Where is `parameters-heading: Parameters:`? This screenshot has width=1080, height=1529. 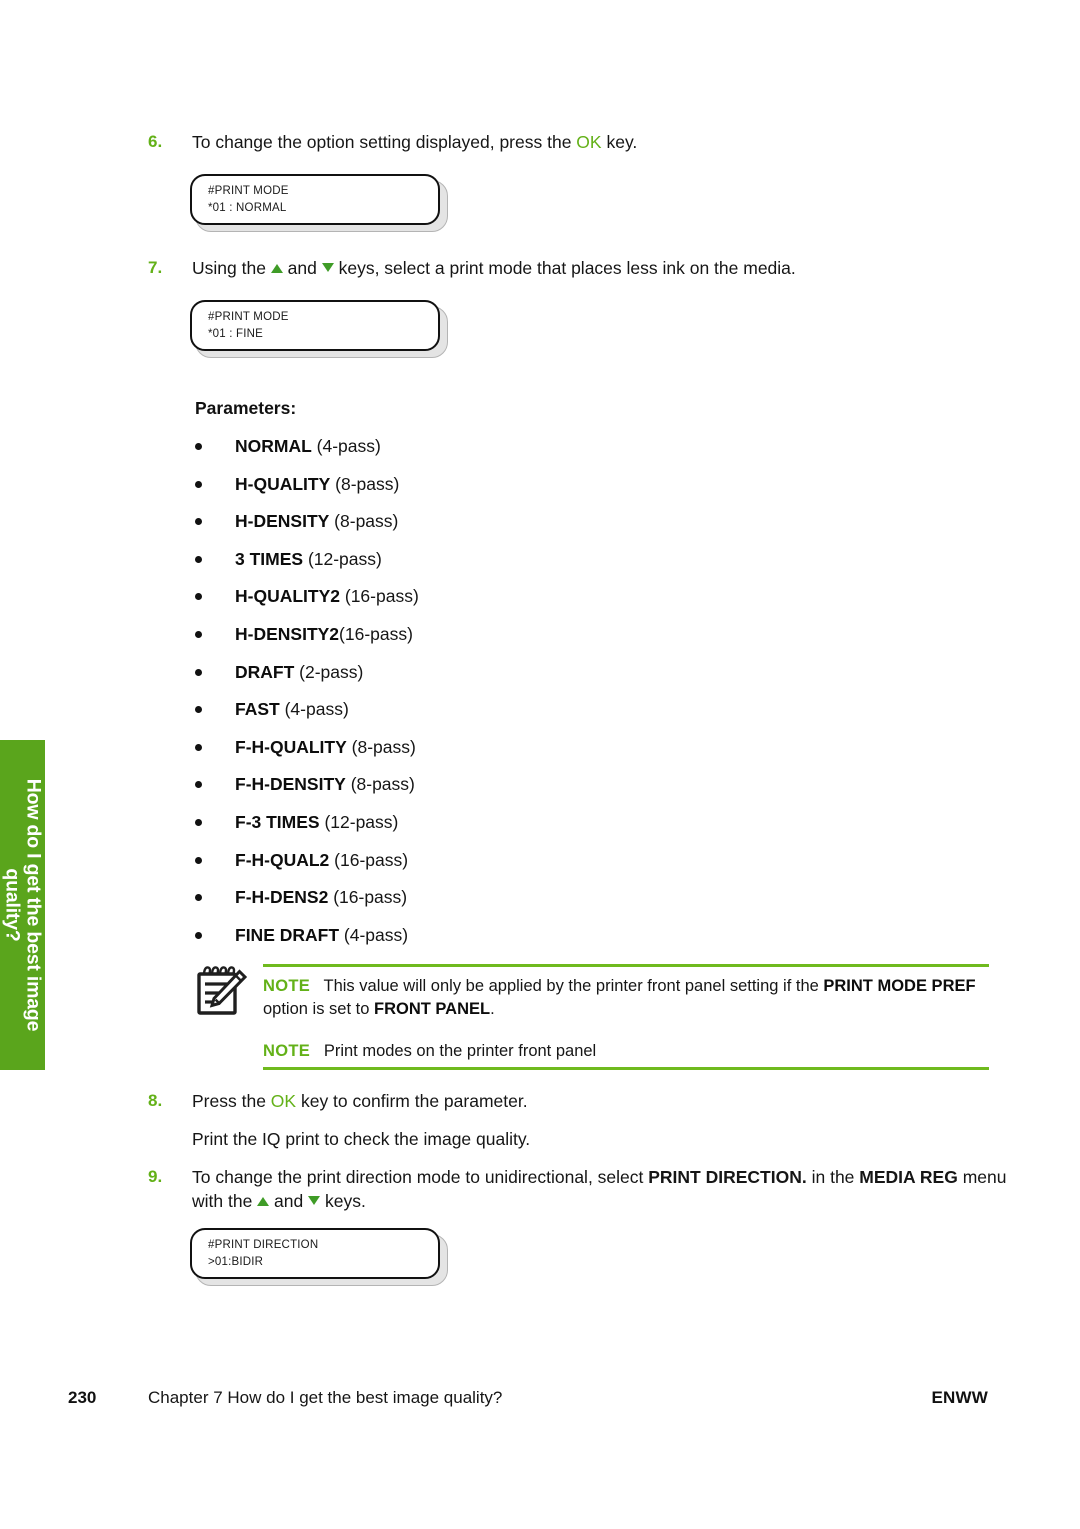 parameters-heading: Parameters: is located at coordinates (246, 408).